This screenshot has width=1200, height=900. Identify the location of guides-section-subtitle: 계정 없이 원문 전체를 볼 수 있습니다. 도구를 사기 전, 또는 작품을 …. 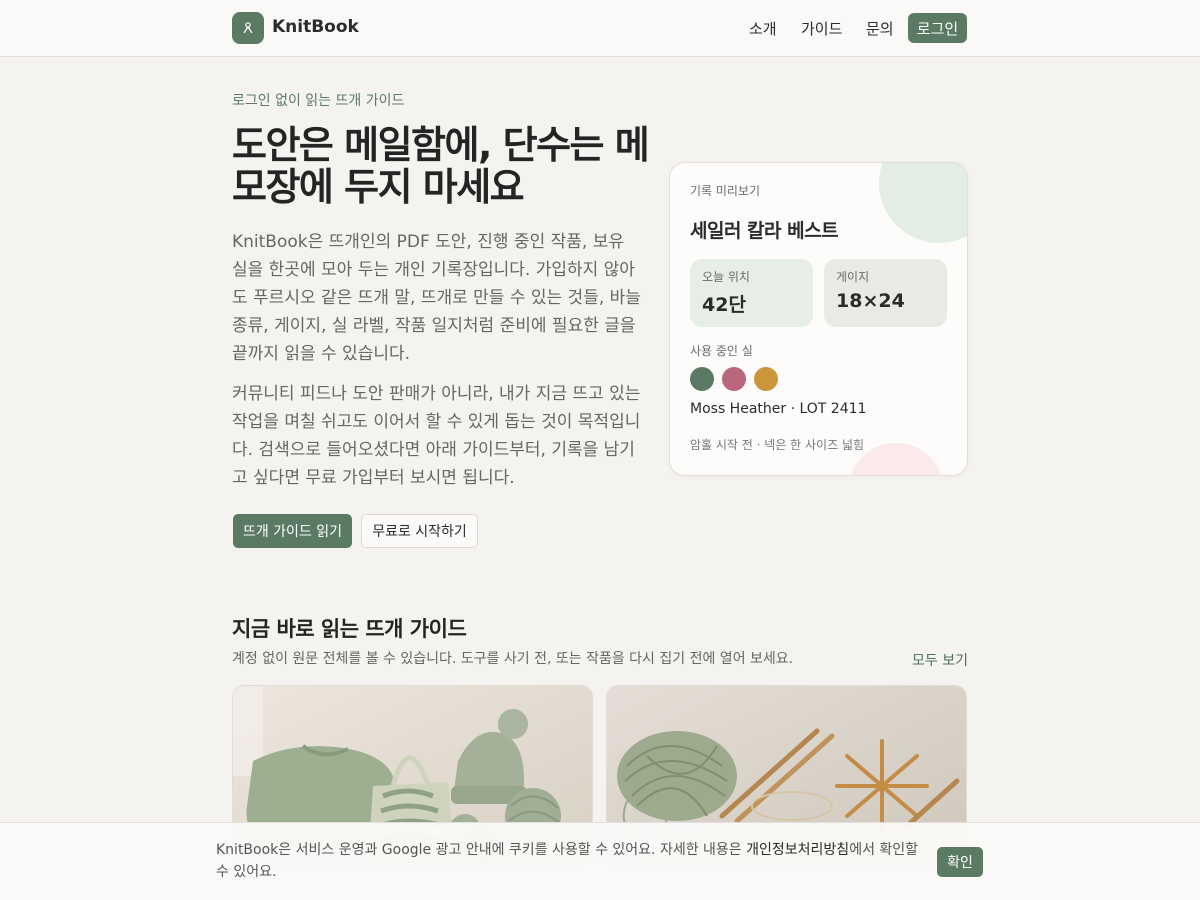
(513, 659).